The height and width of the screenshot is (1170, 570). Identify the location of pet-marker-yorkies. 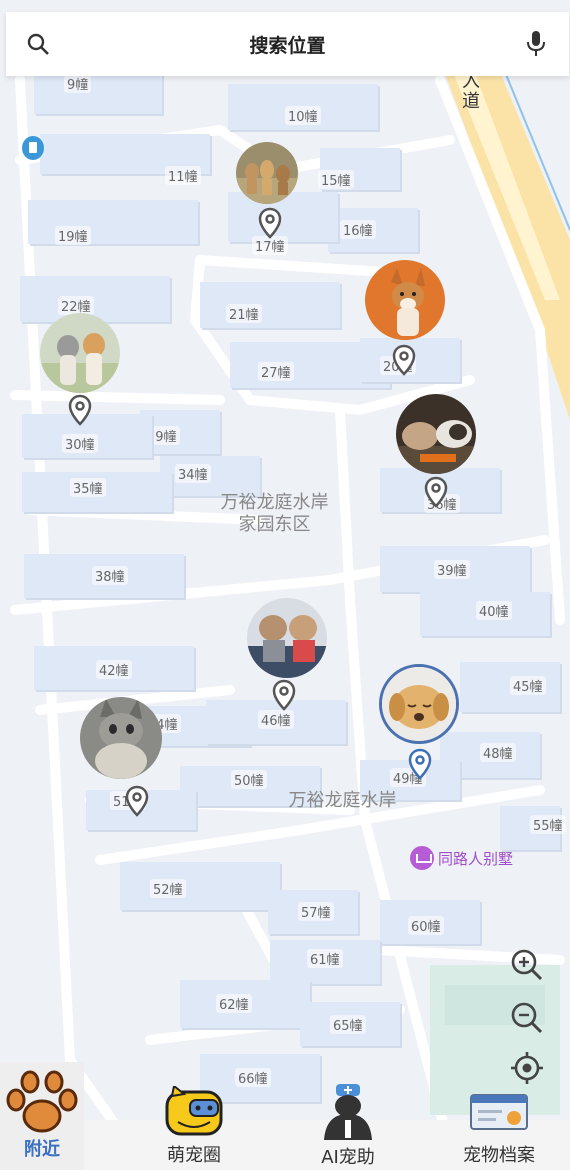
(287, 638).